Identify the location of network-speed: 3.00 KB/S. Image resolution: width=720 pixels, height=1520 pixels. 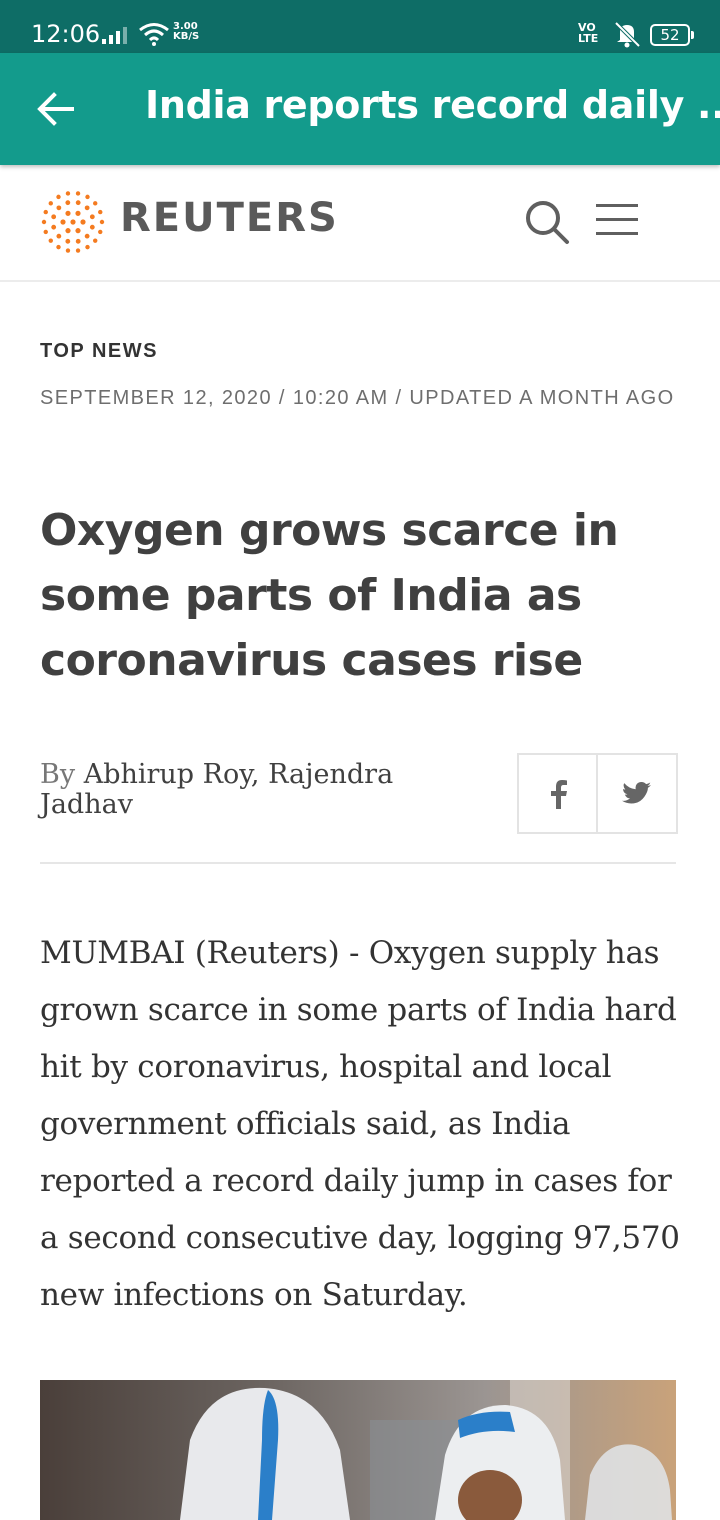
(186, 32).